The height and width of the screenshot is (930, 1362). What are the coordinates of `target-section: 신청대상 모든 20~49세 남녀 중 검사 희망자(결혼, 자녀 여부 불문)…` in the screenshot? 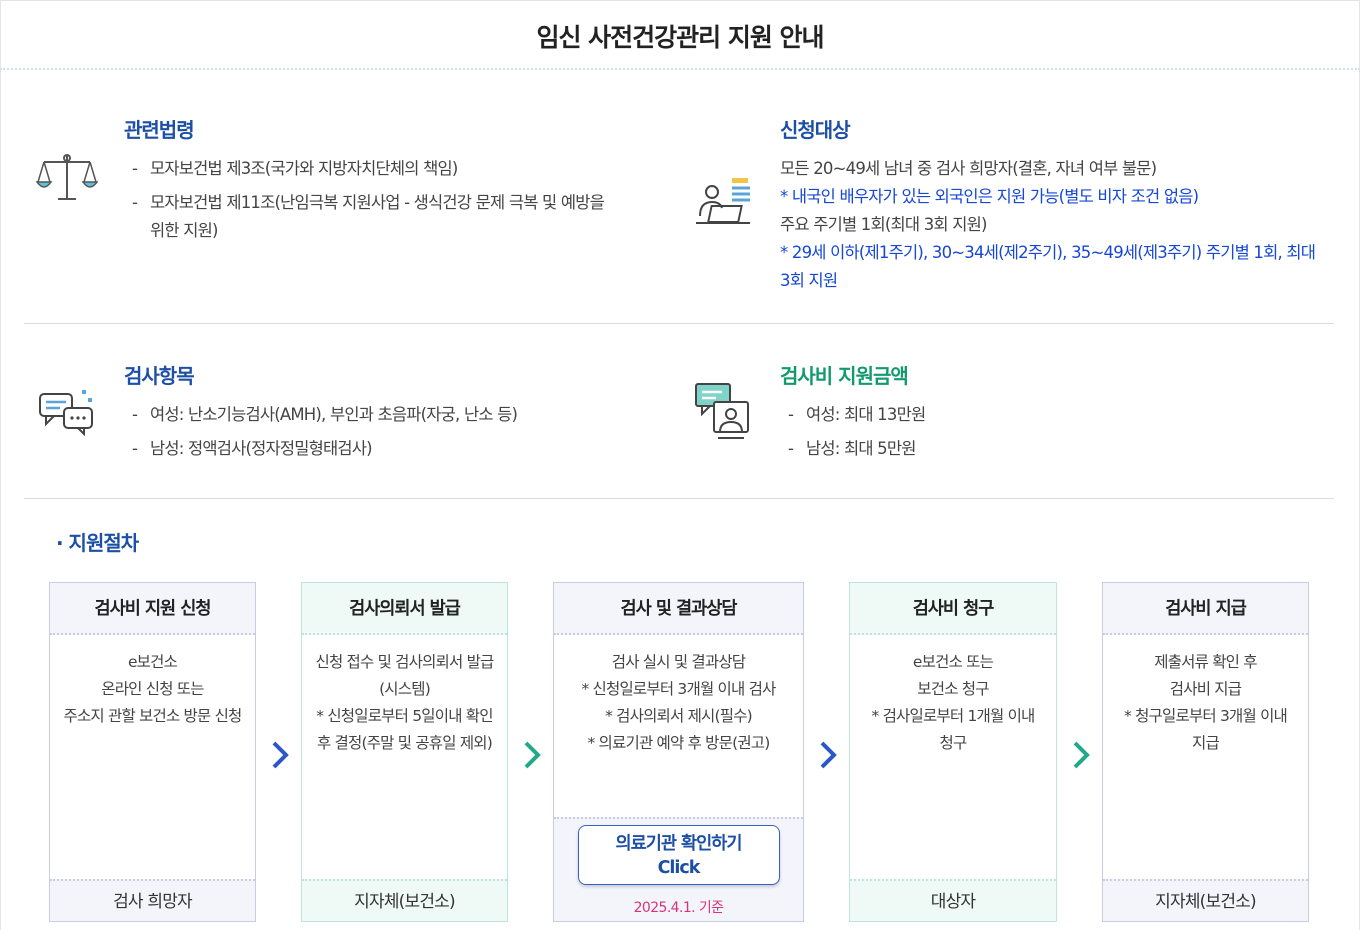 It's located at (1060, 204).